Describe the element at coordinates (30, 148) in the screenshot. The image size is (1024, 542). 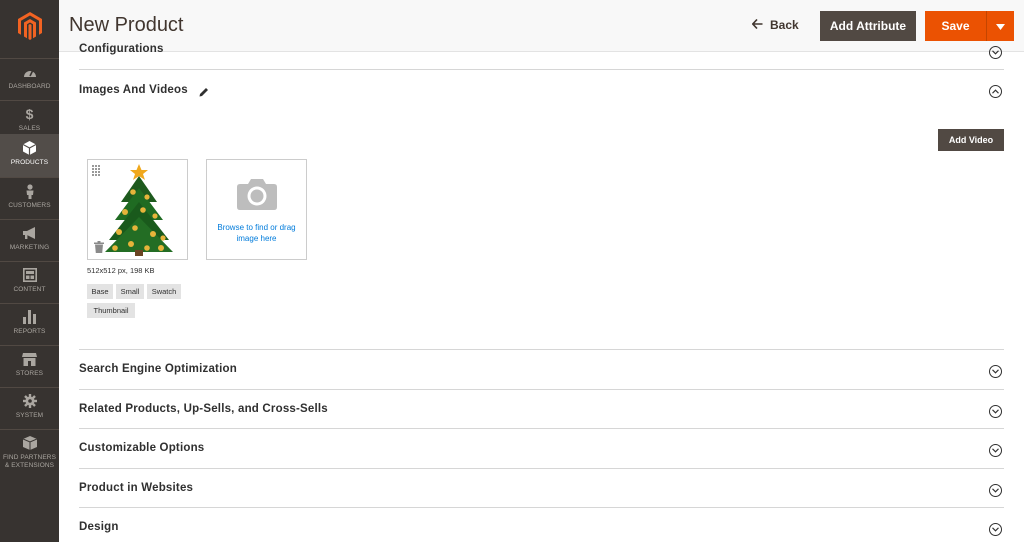
I see `cube-icon` at that location.